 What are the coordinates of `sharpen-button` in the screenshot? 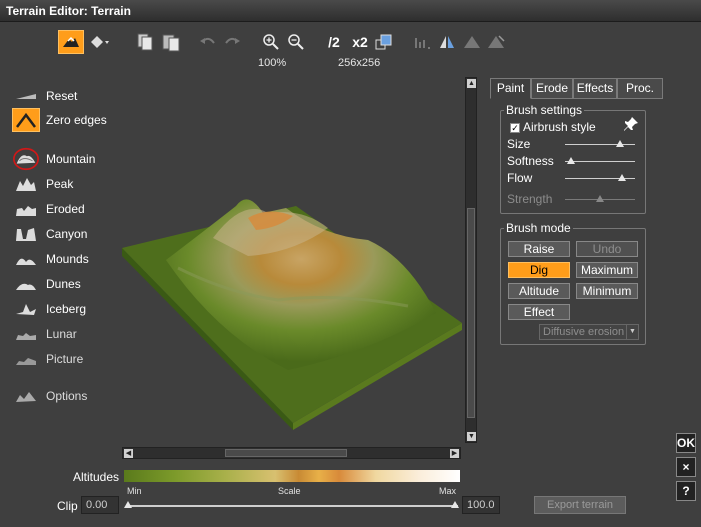 It's located at (496, 42).